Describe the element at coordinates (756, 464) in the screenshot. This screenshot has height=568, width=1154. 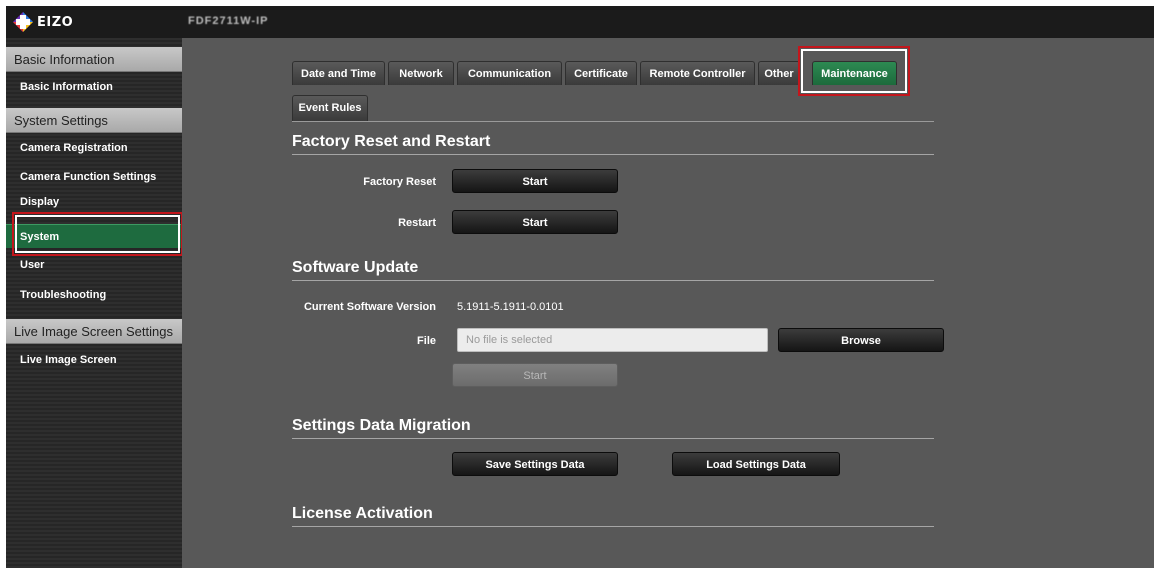
I see `load-settings-data-button: Load Settings Data` at that location.